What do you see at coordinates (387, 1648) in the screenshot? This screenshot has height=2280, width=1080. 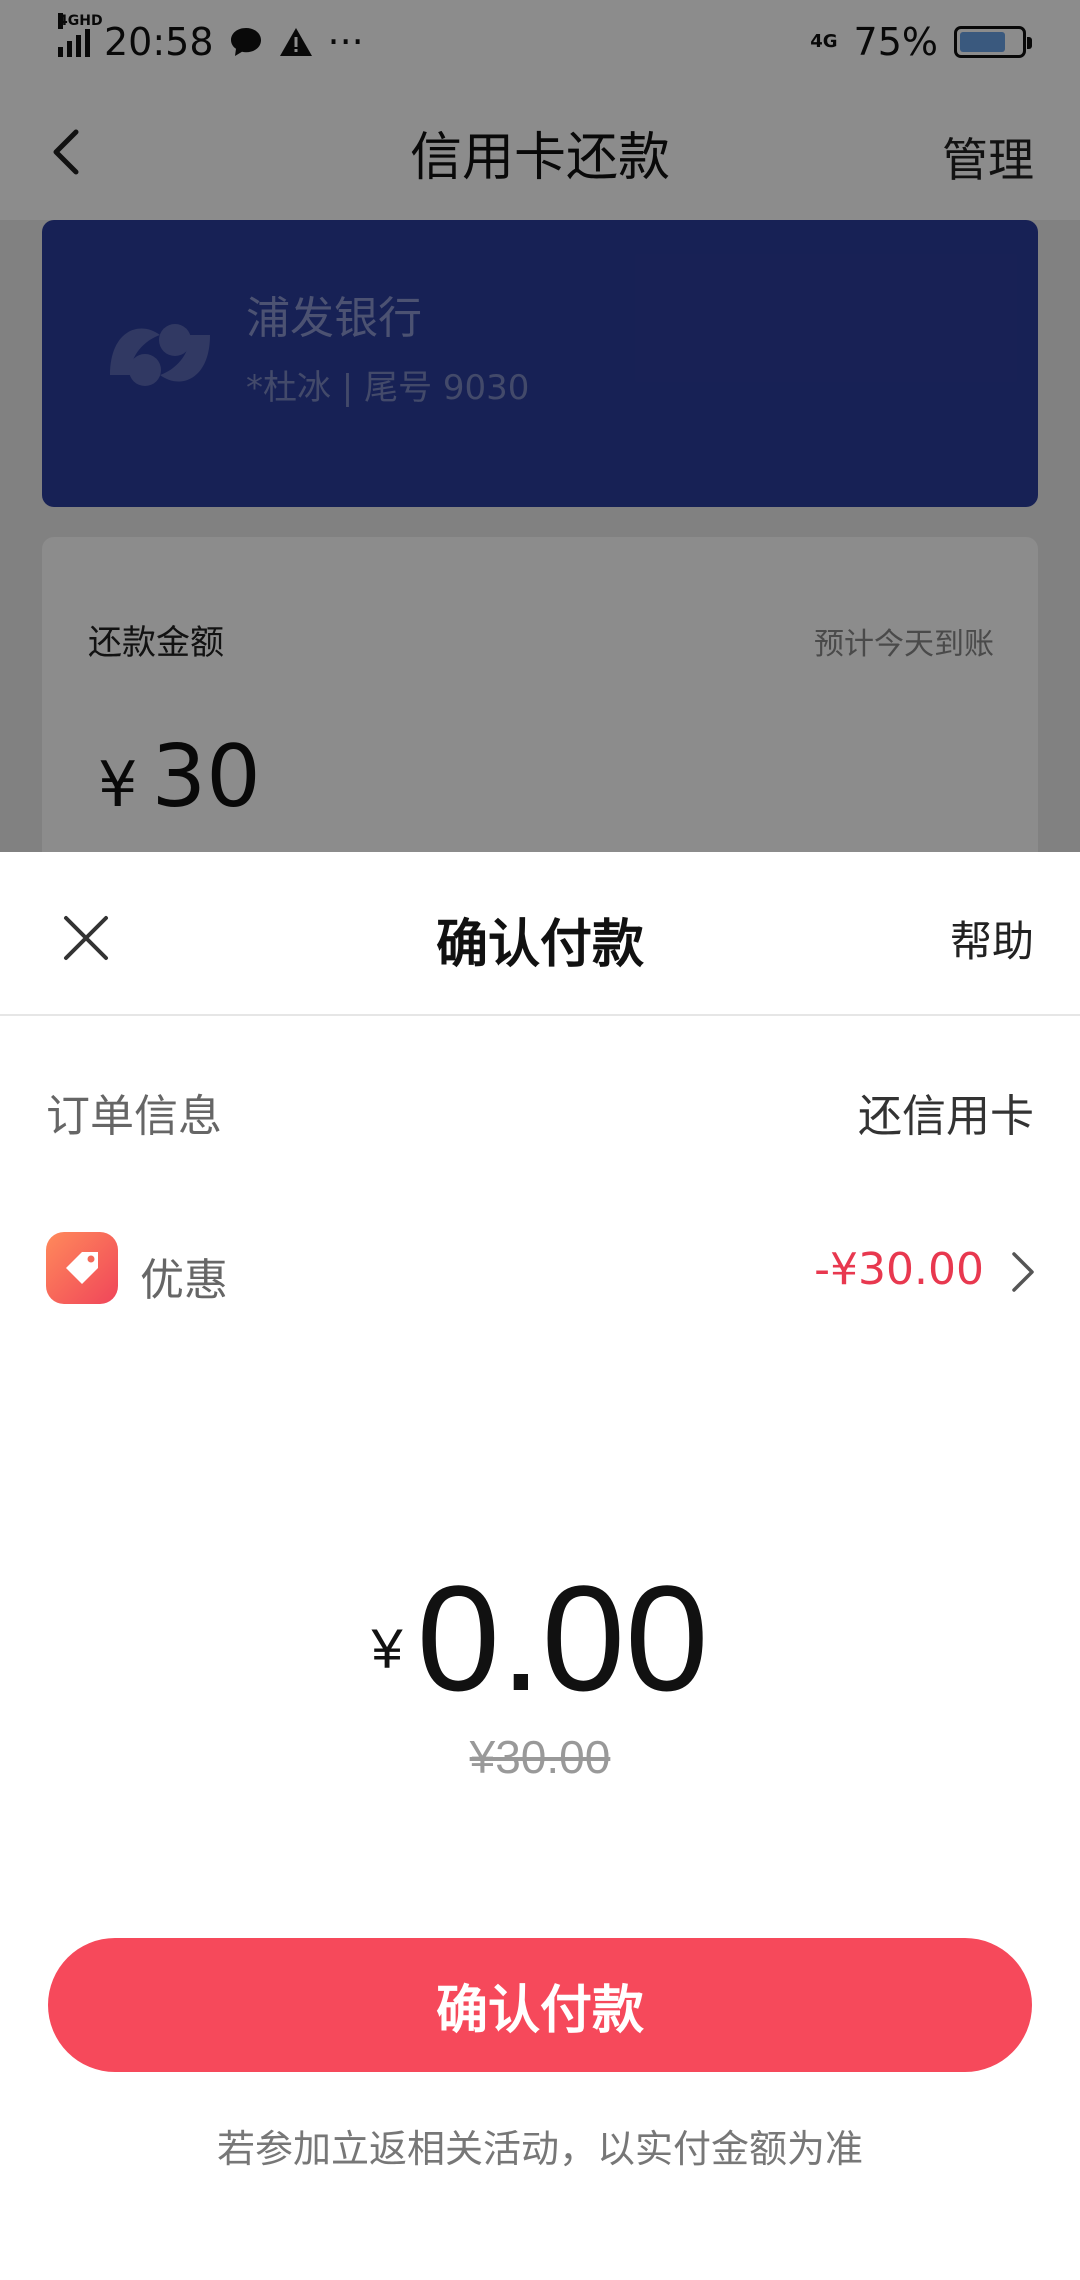 I see `total-currency: ¥` at bounding box center [387, 1648].